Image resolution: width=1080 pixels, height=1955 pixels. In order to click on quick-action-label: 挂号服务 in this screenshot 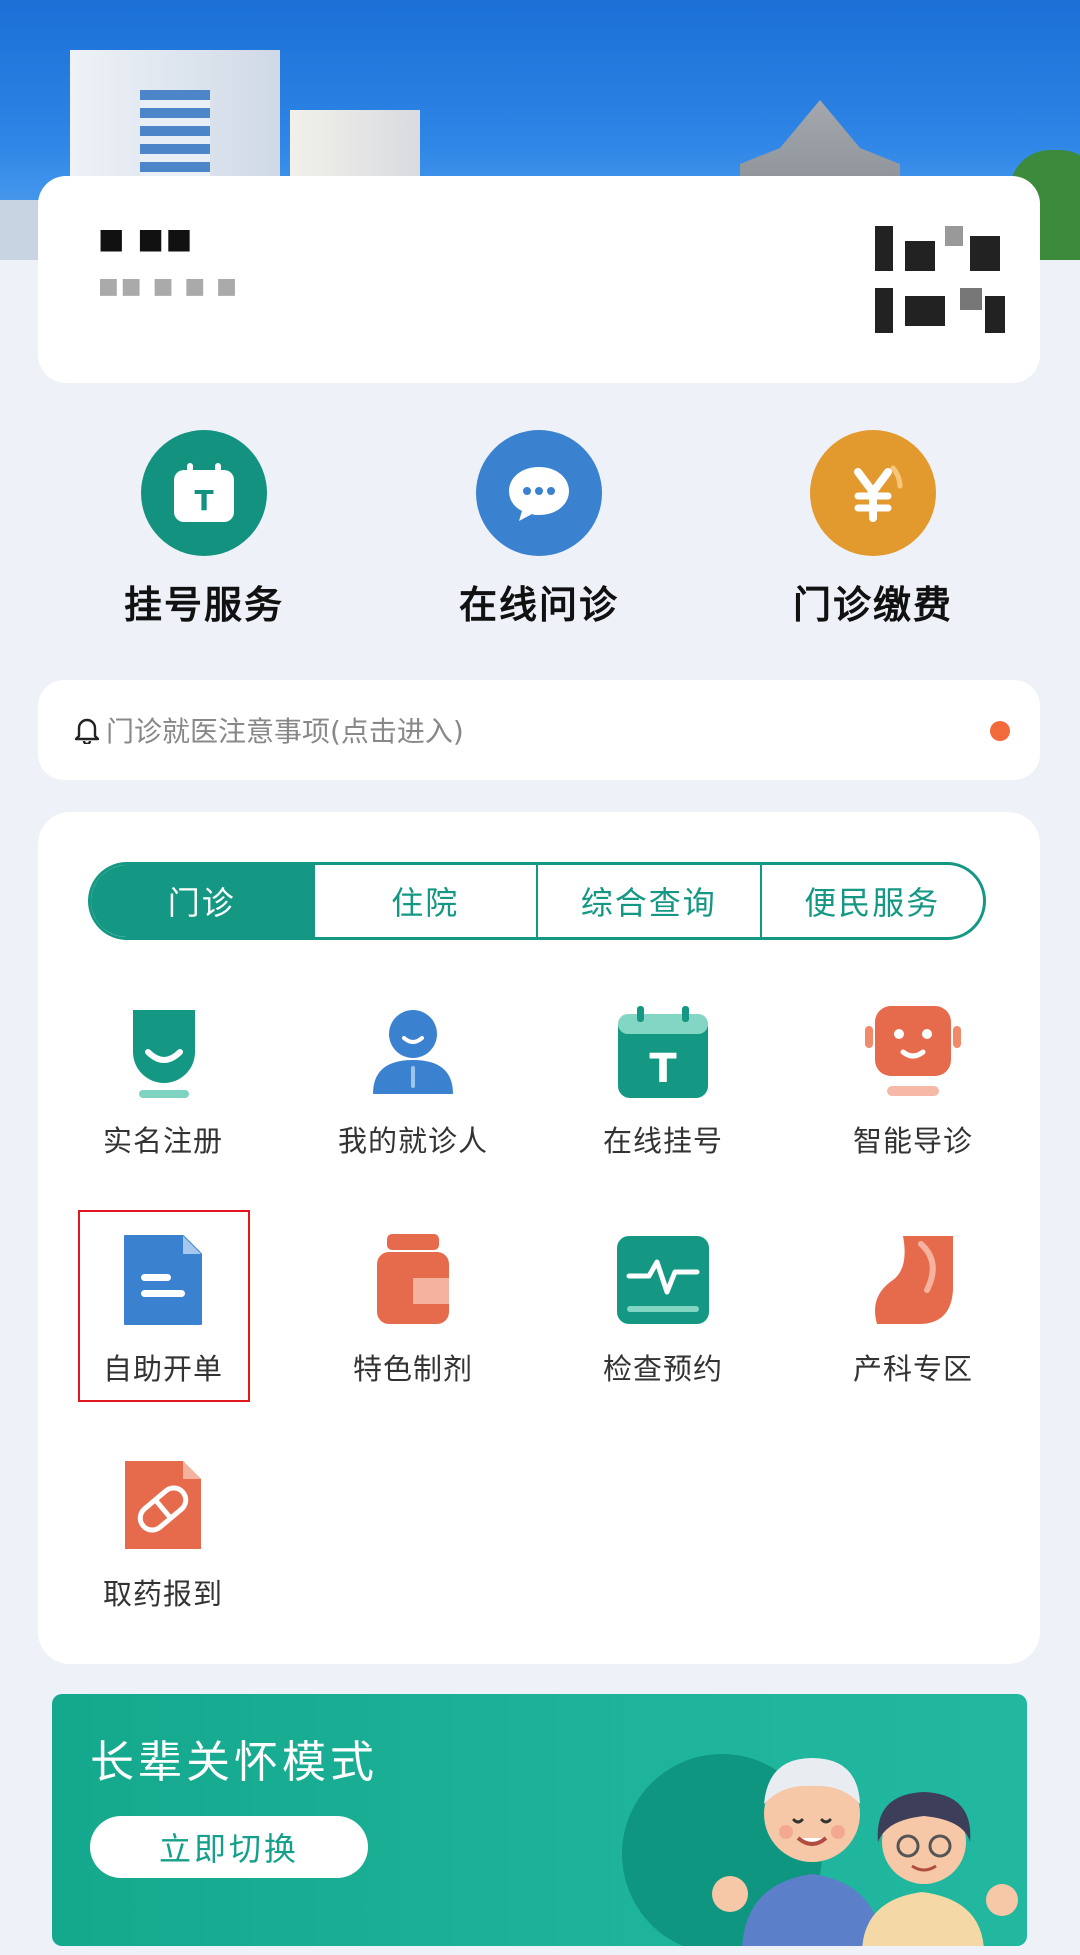, I will do `click(203, 605)`.